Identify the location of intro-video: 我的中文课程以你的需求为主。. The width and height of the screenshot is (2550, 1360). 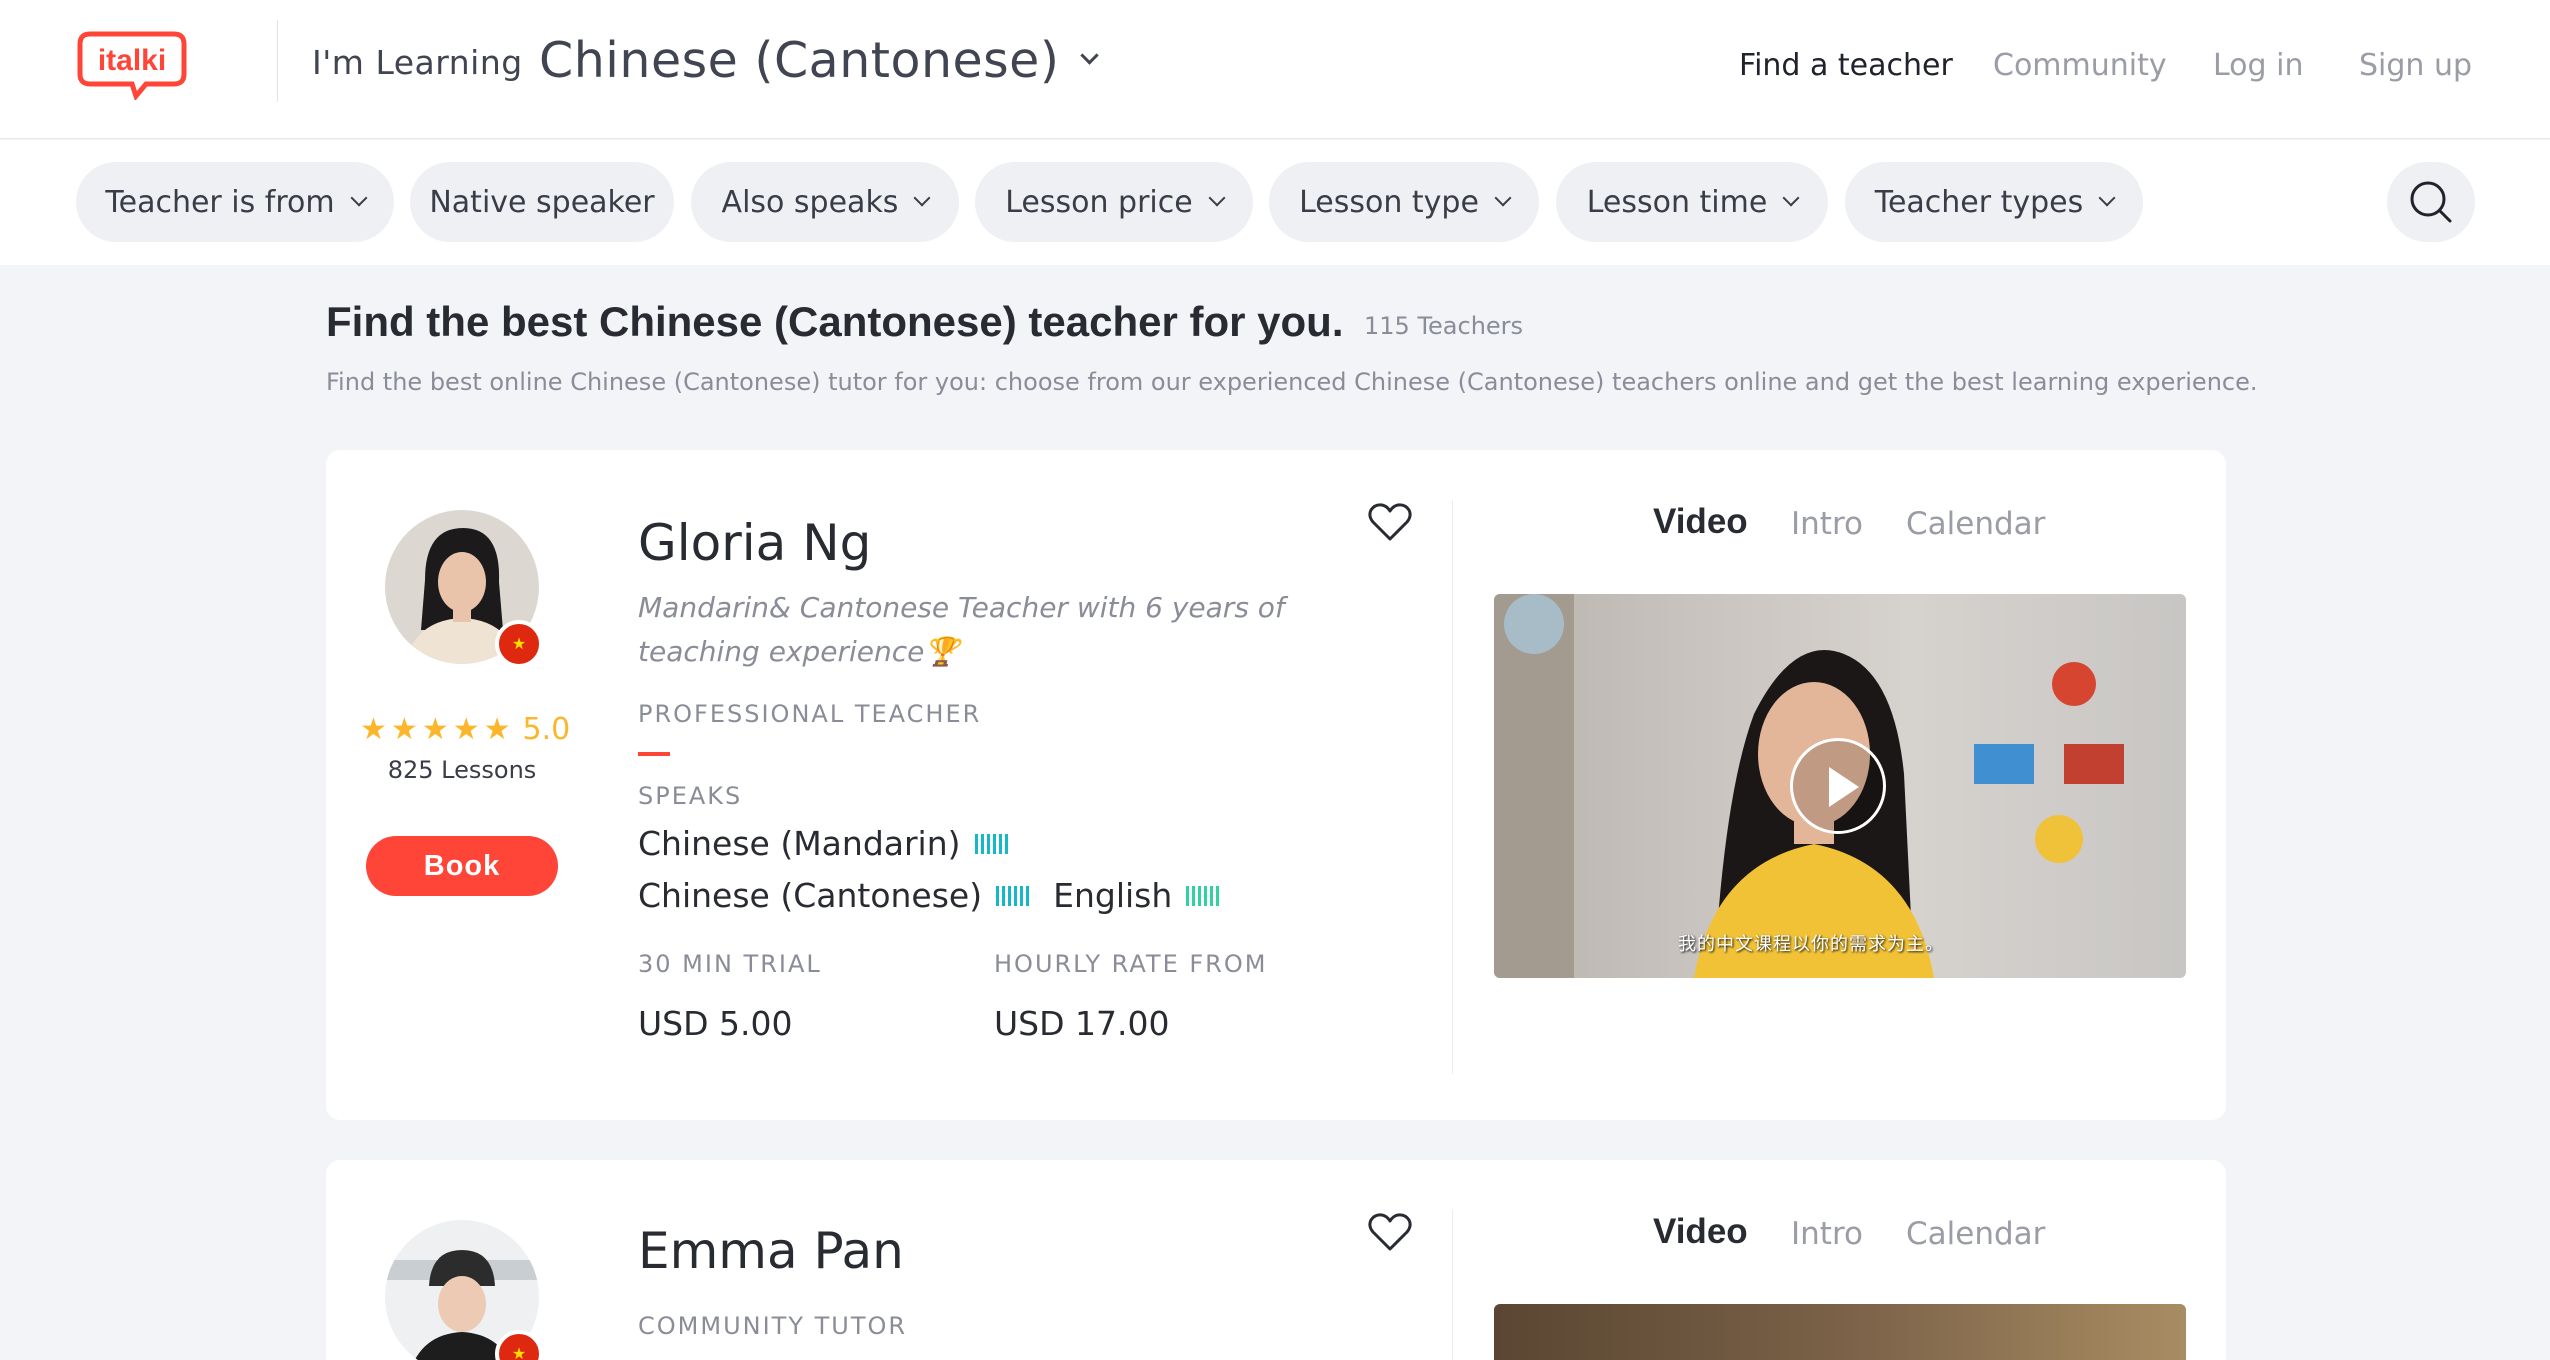
(1840, 786).